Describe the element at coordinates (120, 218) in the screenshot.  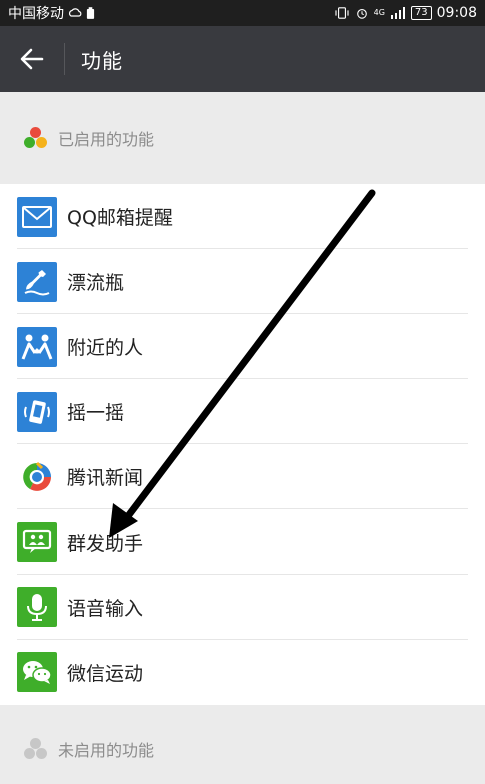
I see `feature-label: QQ邮箱提醒` at that location.